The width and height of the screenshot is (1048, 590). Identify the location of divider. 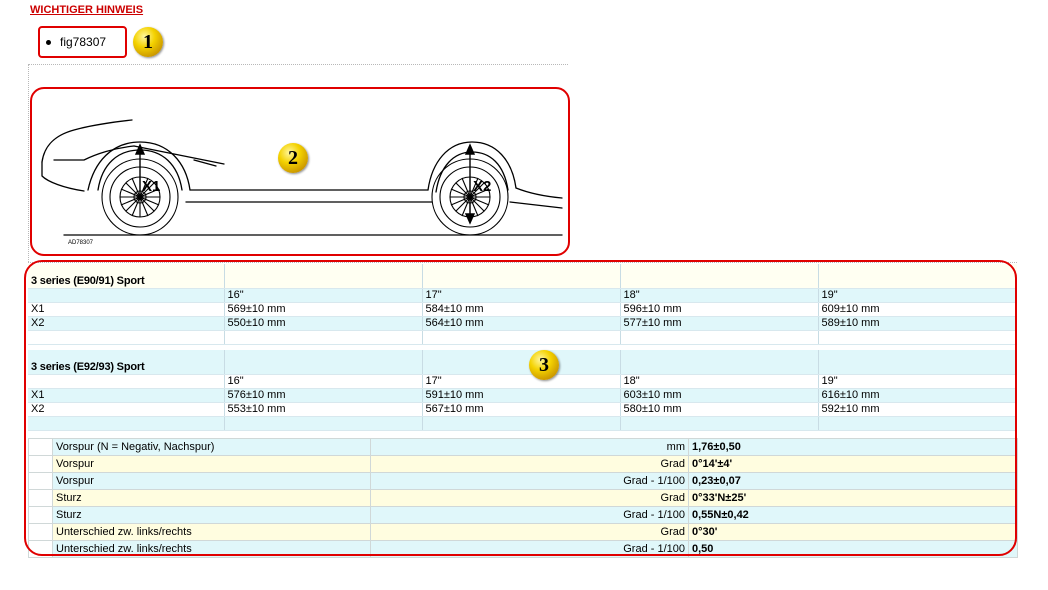
(298, 65).